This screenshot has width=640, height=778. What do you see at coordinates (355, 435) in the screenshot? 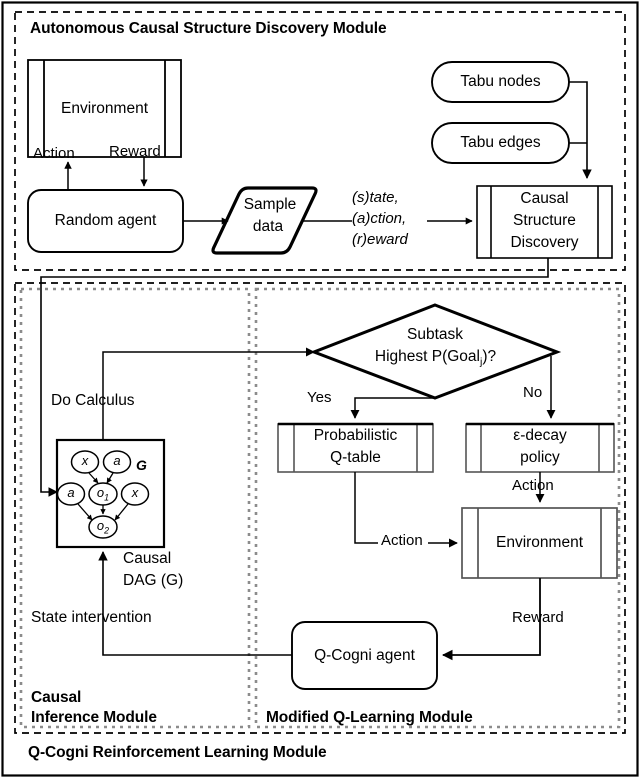
I see `prob-qtable-label-line1: Probabilistic` at bounding box center [355, 435].